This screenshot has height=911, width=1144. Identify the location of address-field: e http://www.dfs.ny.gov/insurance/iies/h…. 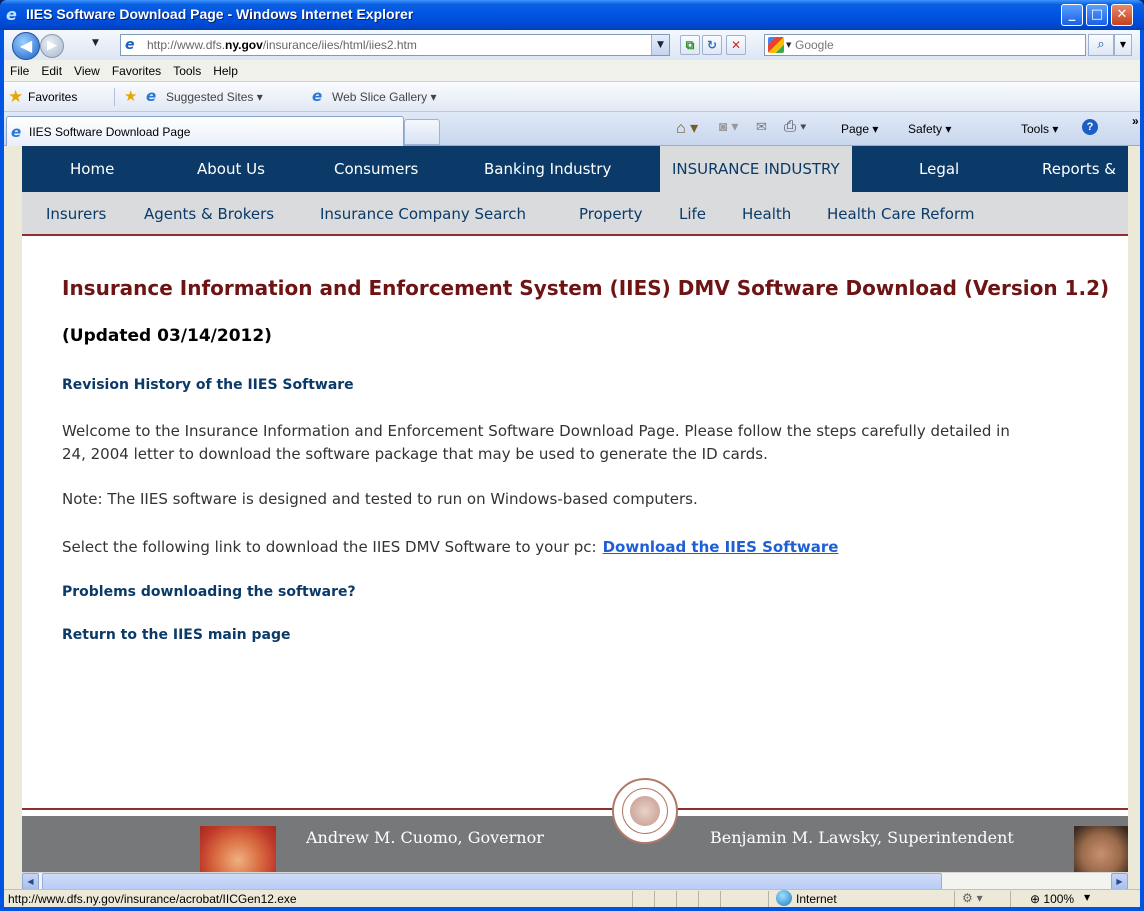
(395, 45).